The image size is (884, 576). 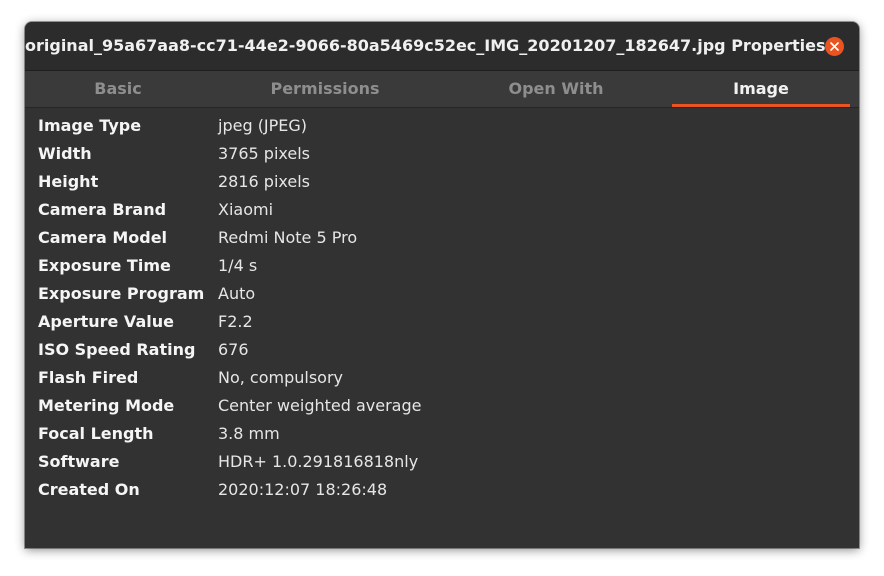 I want to click on tab-bar: Basic Permissions Open With Image, so click(x=442, y=89).